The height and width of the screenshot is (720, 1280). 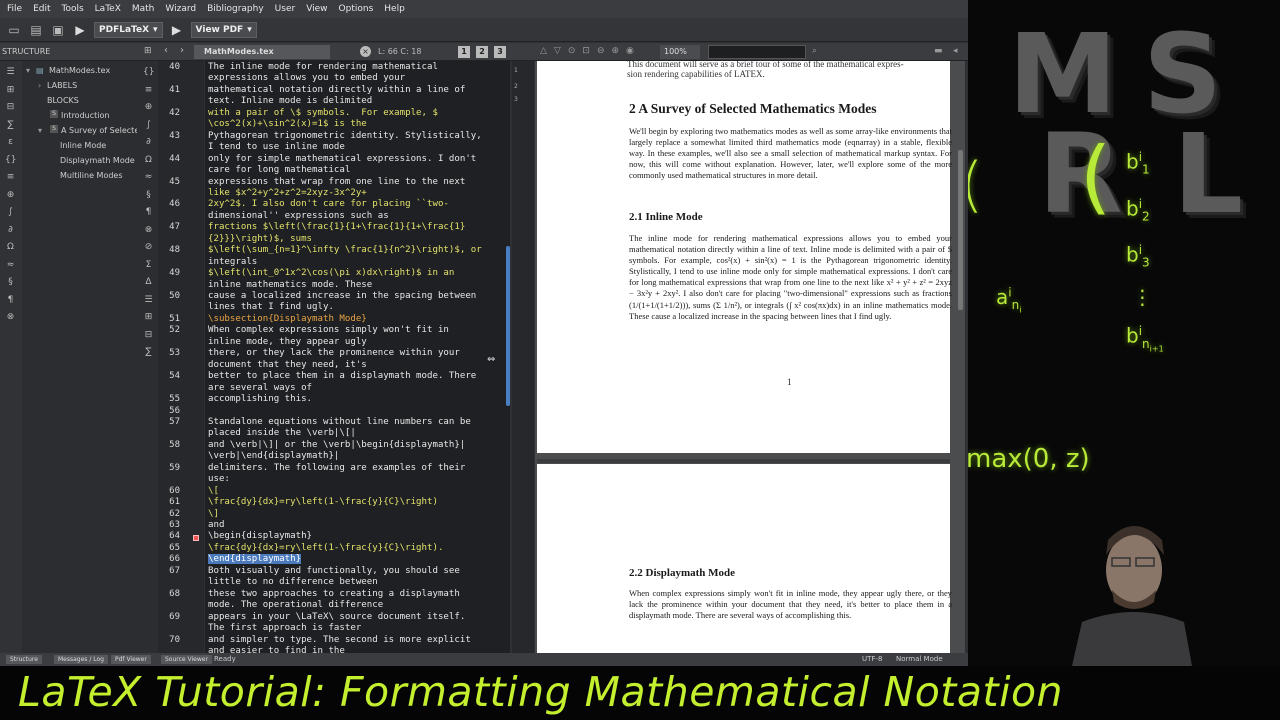 What do you see at coordinates (557, 51) in the screenshot?
I see `down-arrow-icon: ▽` at bounding box center [557, 51].